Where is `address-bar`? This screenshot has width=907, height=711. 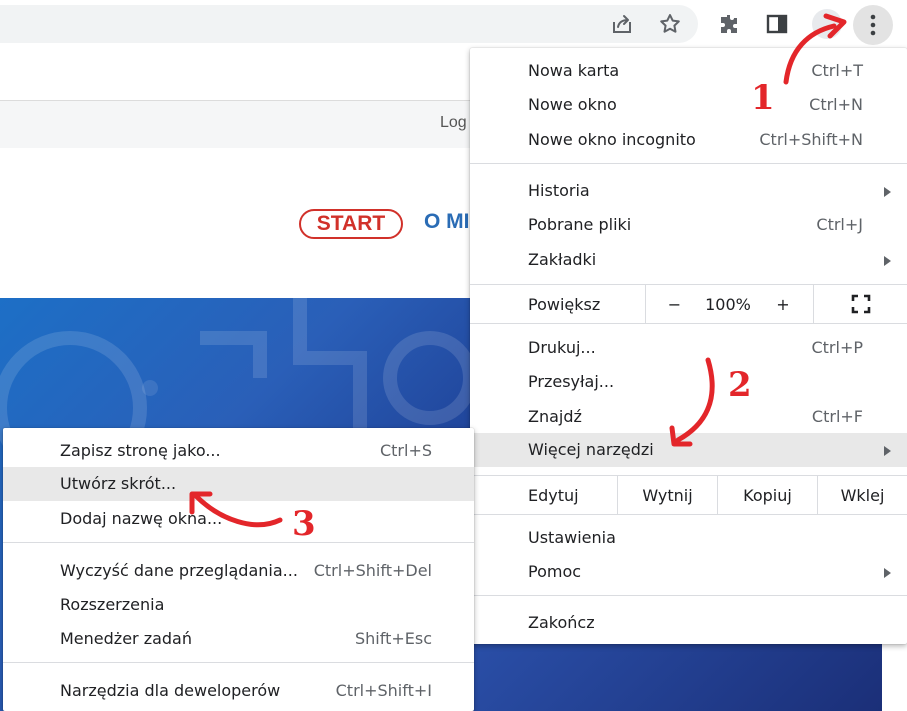 address-bar is located at coordinates (349, 24).